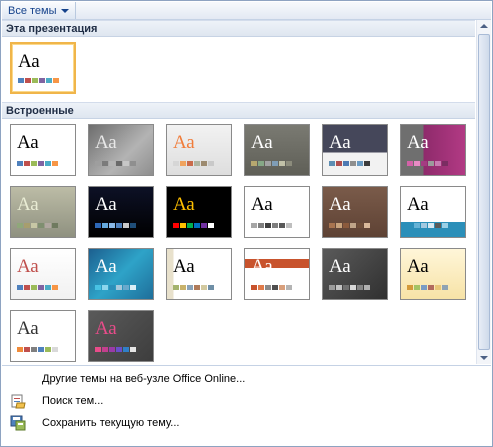  What do you see at coordinates (484, 358) in the screenshot?
I see `scroll-down-icon` at bounding box center [484, 358].